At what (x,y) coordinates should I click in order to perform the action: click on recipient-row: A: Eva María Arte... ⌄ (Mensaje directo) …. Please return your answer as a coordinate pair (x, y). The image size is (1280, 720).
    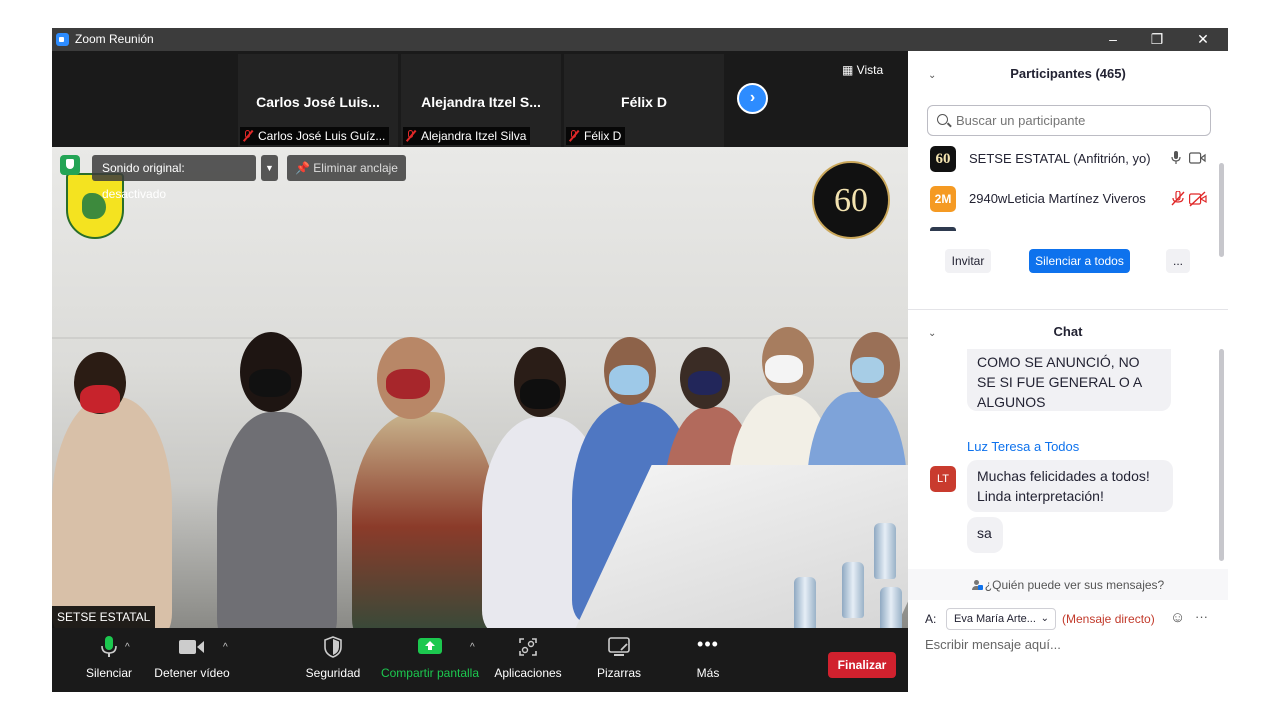
    Looking at the image, I should click on (1075, 620).